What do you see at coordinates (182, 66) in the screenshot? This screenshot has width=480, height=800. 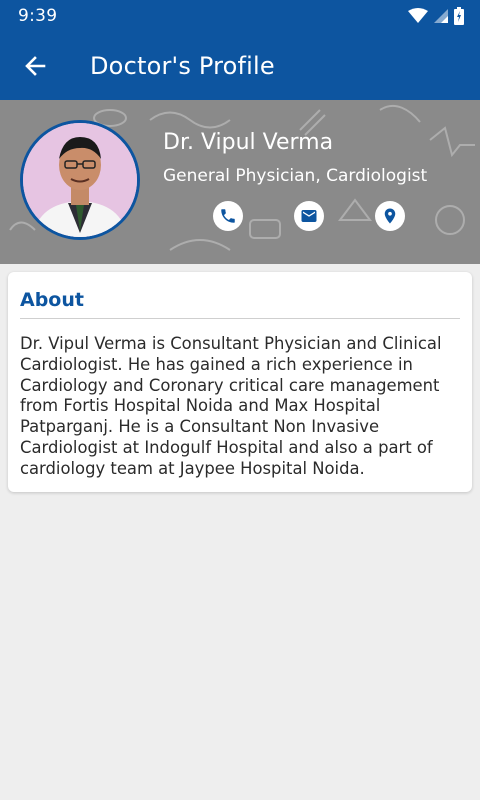 I see `page-title: Doctor's Profile` at bounding box center [182, 66].